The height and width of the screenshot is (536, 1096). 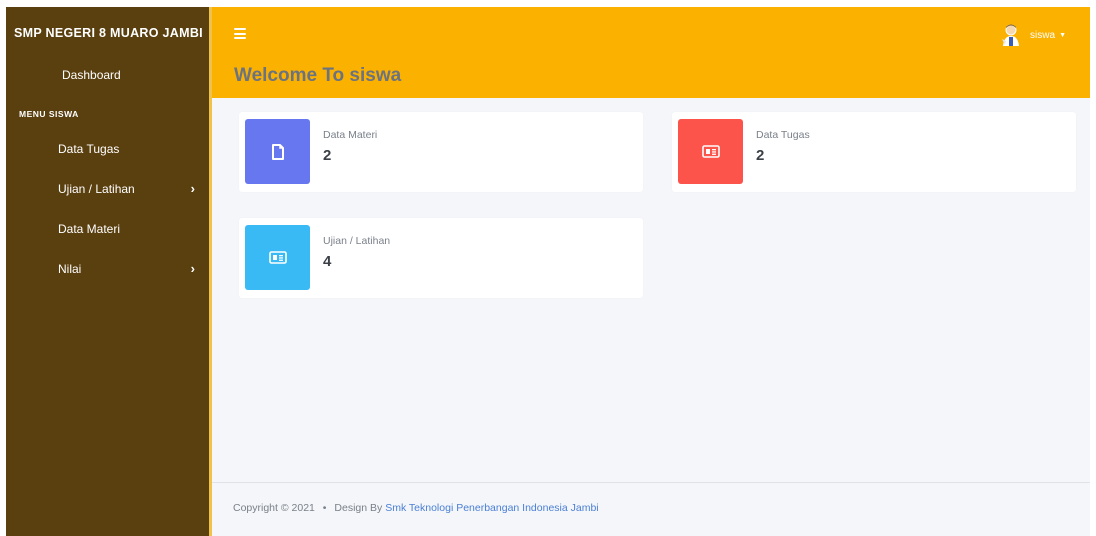 I want to click on stat-card-data-tugas: Data Tugas 2, so click(x=874, y=152).